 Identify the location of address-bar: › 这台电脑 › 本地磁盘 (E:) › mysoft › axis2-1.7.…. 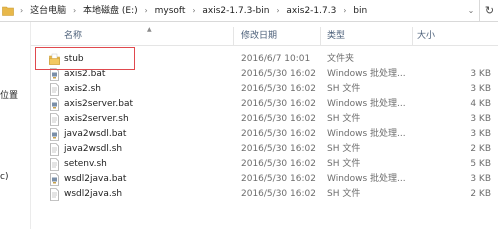
(249, 11).